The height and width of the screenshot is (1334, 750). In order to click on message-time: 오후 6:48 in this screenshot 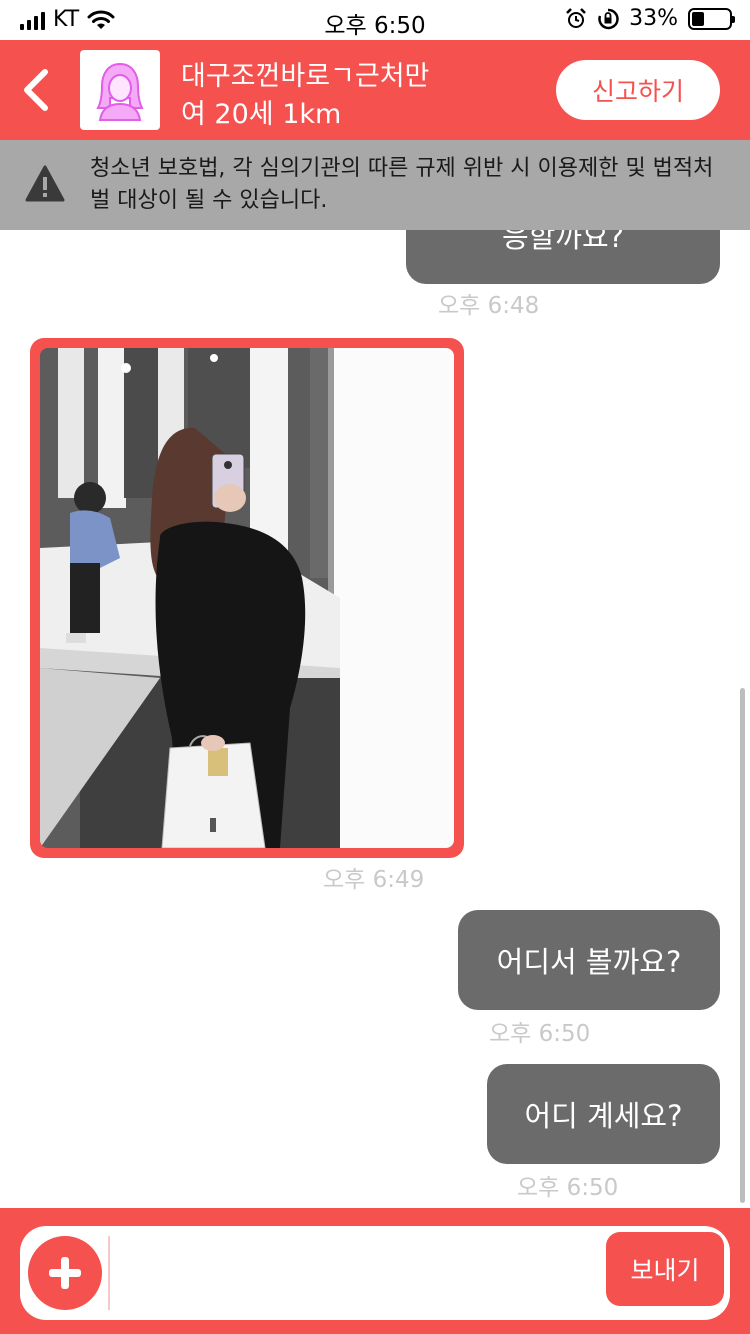, I will do `click(489, 306)`.